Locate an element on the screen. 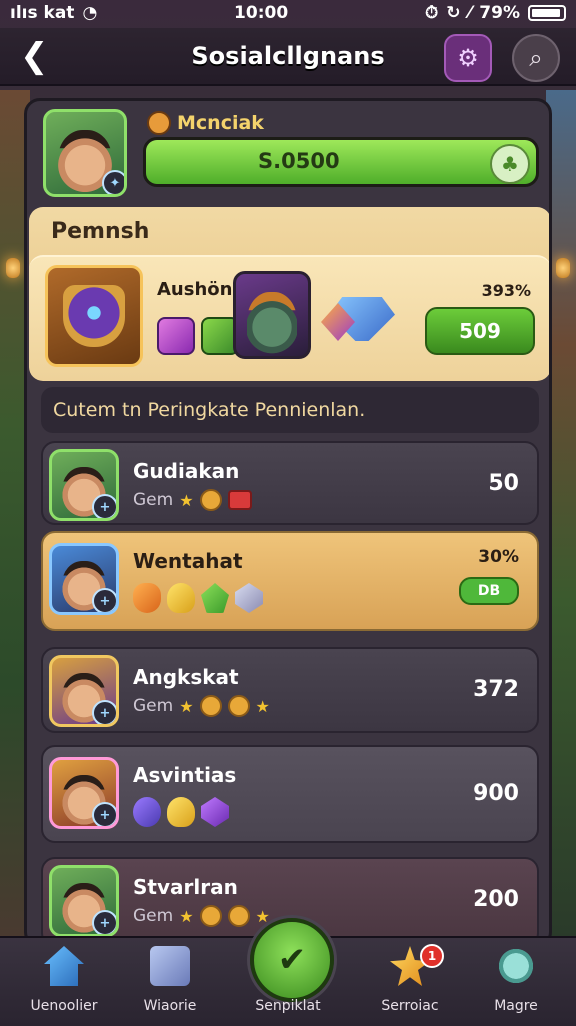  featured-percent: 393% is located at coordinates (506, 290).